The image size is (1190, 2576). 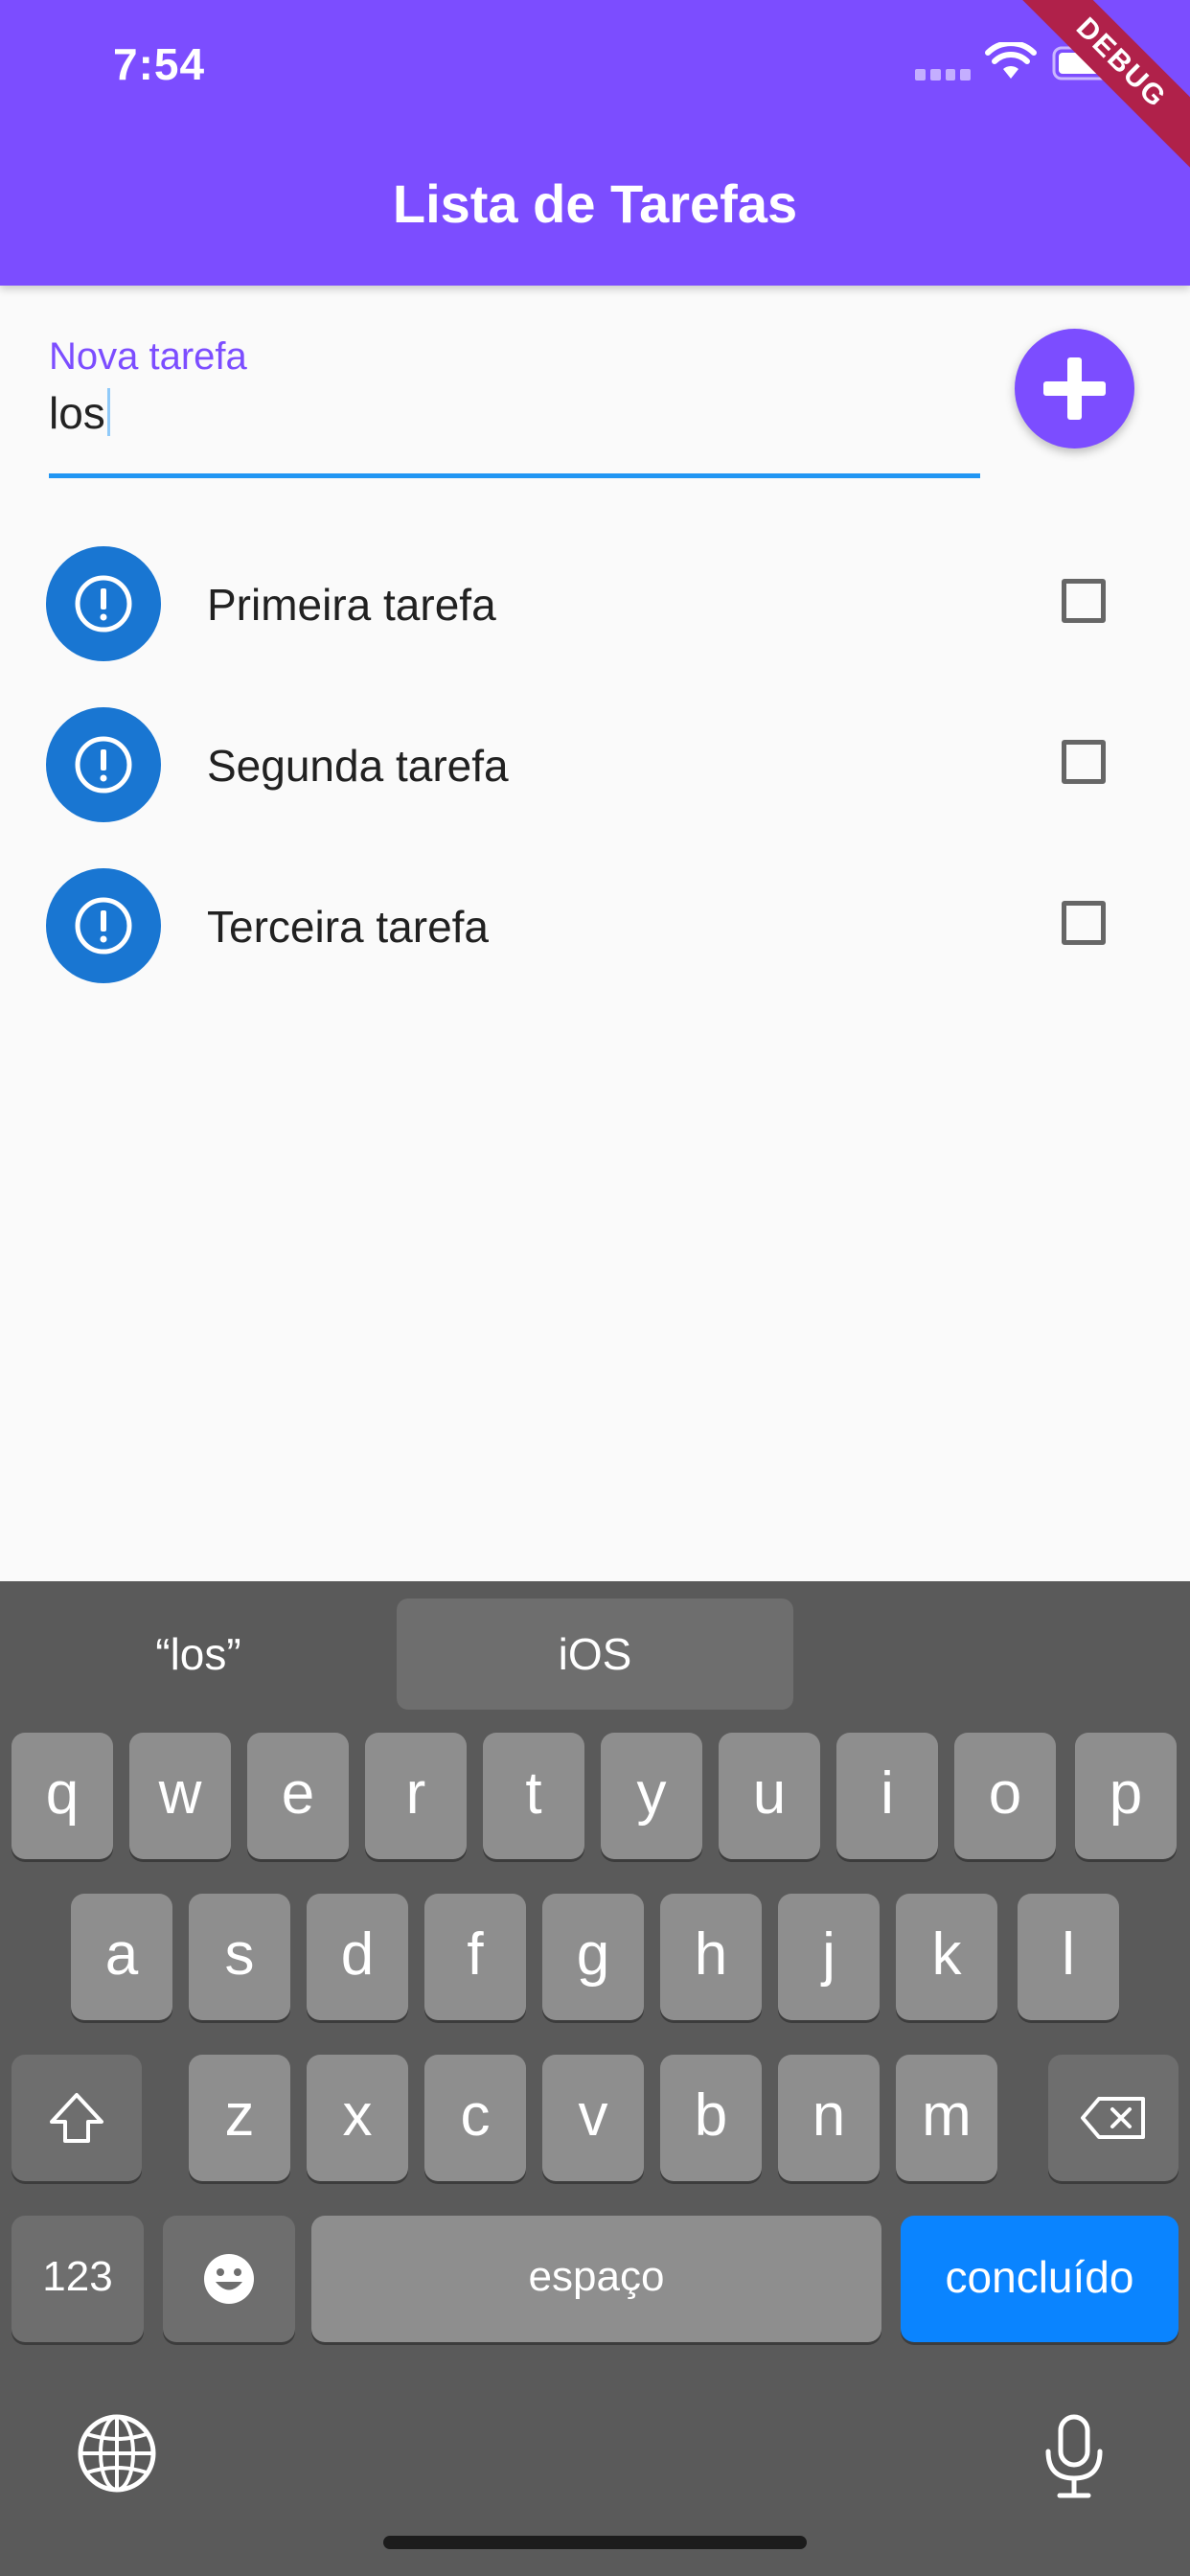 What do you see at coordinates (711, 1957) in the screenshot?
I see `key-h: h` at bounding box center [711, 1957].